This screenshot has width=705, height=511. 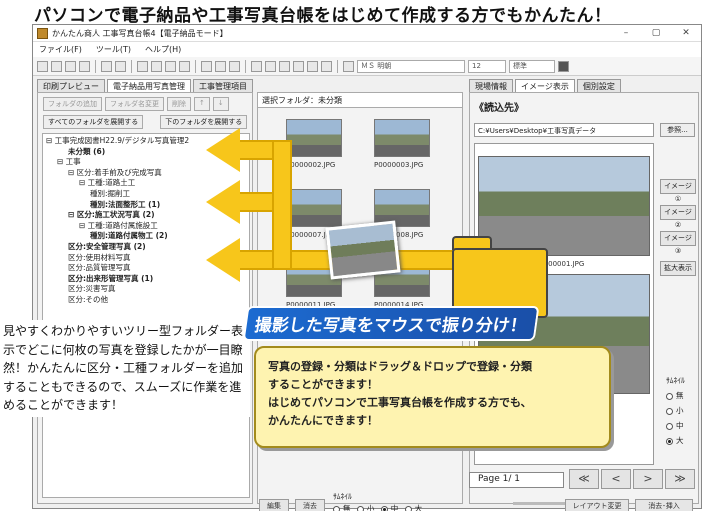 I want to click on callout-line: はじめてパソコンで工事写真台帳を作成する方でも、, so click(x=400, y=402).